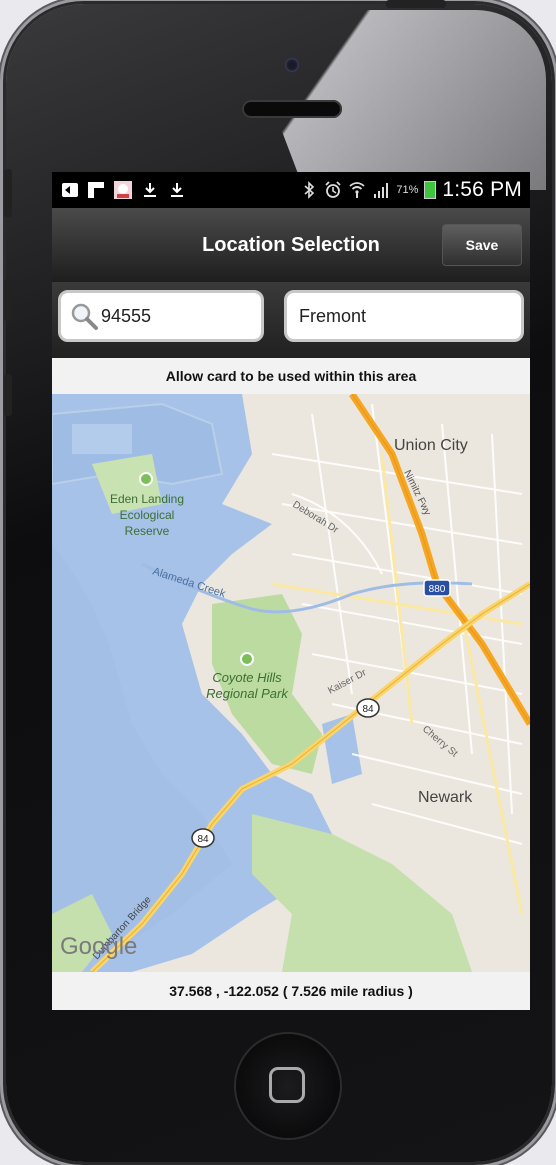 The width and height of the screenshot is (556, 1165). Describe the element at coordinates (98, 946) in the screenshot. I see `google-logo: Google` at that location.